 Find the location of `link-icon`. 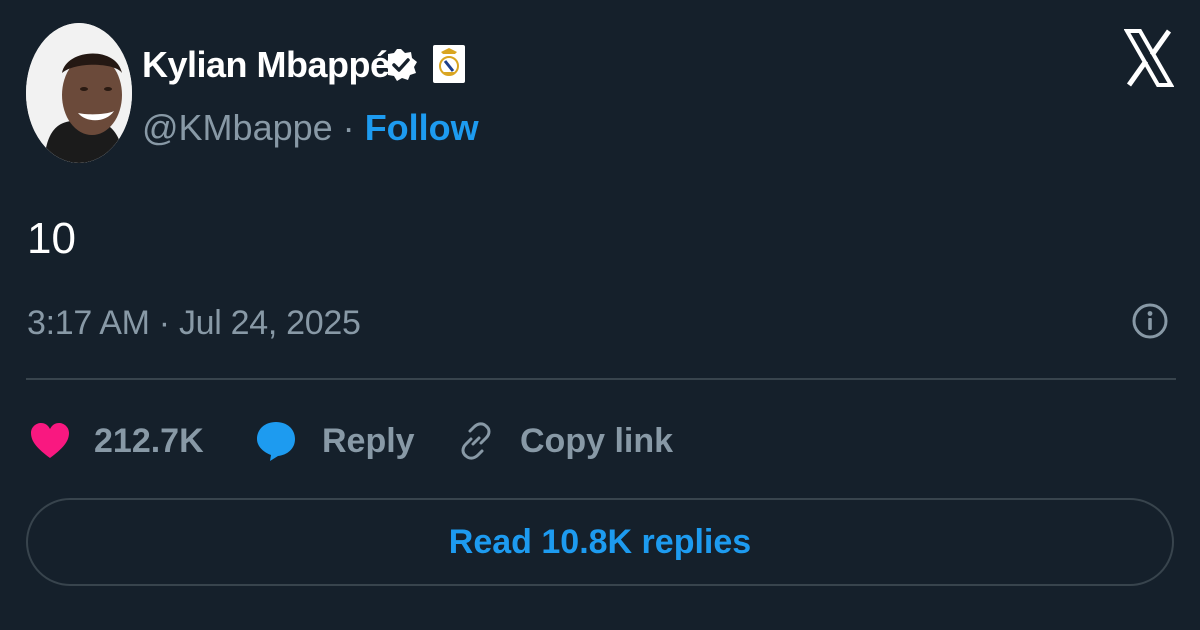

link-icon is located at coordinates (476, 441).